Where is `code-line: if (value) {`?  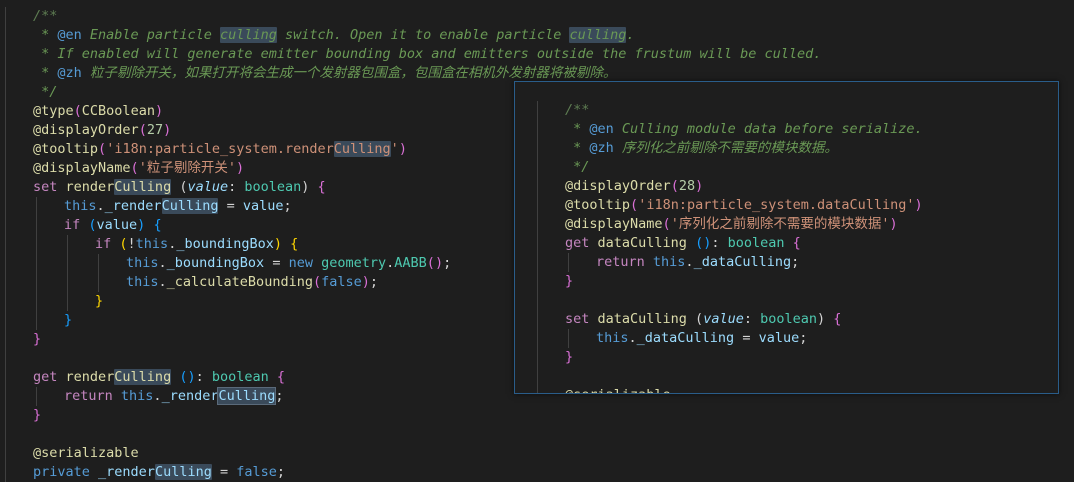 code-line: if (value) { is located at coordinates (113, 225).